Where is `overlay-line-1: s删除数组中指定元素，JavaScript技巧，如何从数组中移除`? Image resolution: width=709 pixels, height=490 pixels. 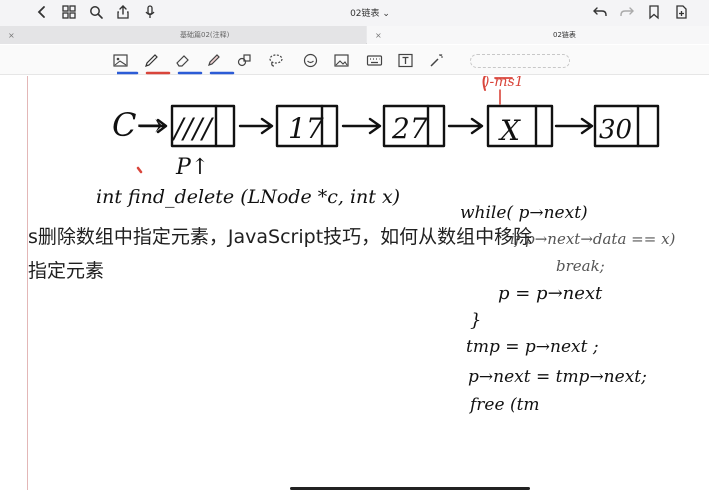
overlay-line-1: s删除数组中指定元素，JavaScript技巧，如何从数组中移除 is located at coordinates (280, 237).